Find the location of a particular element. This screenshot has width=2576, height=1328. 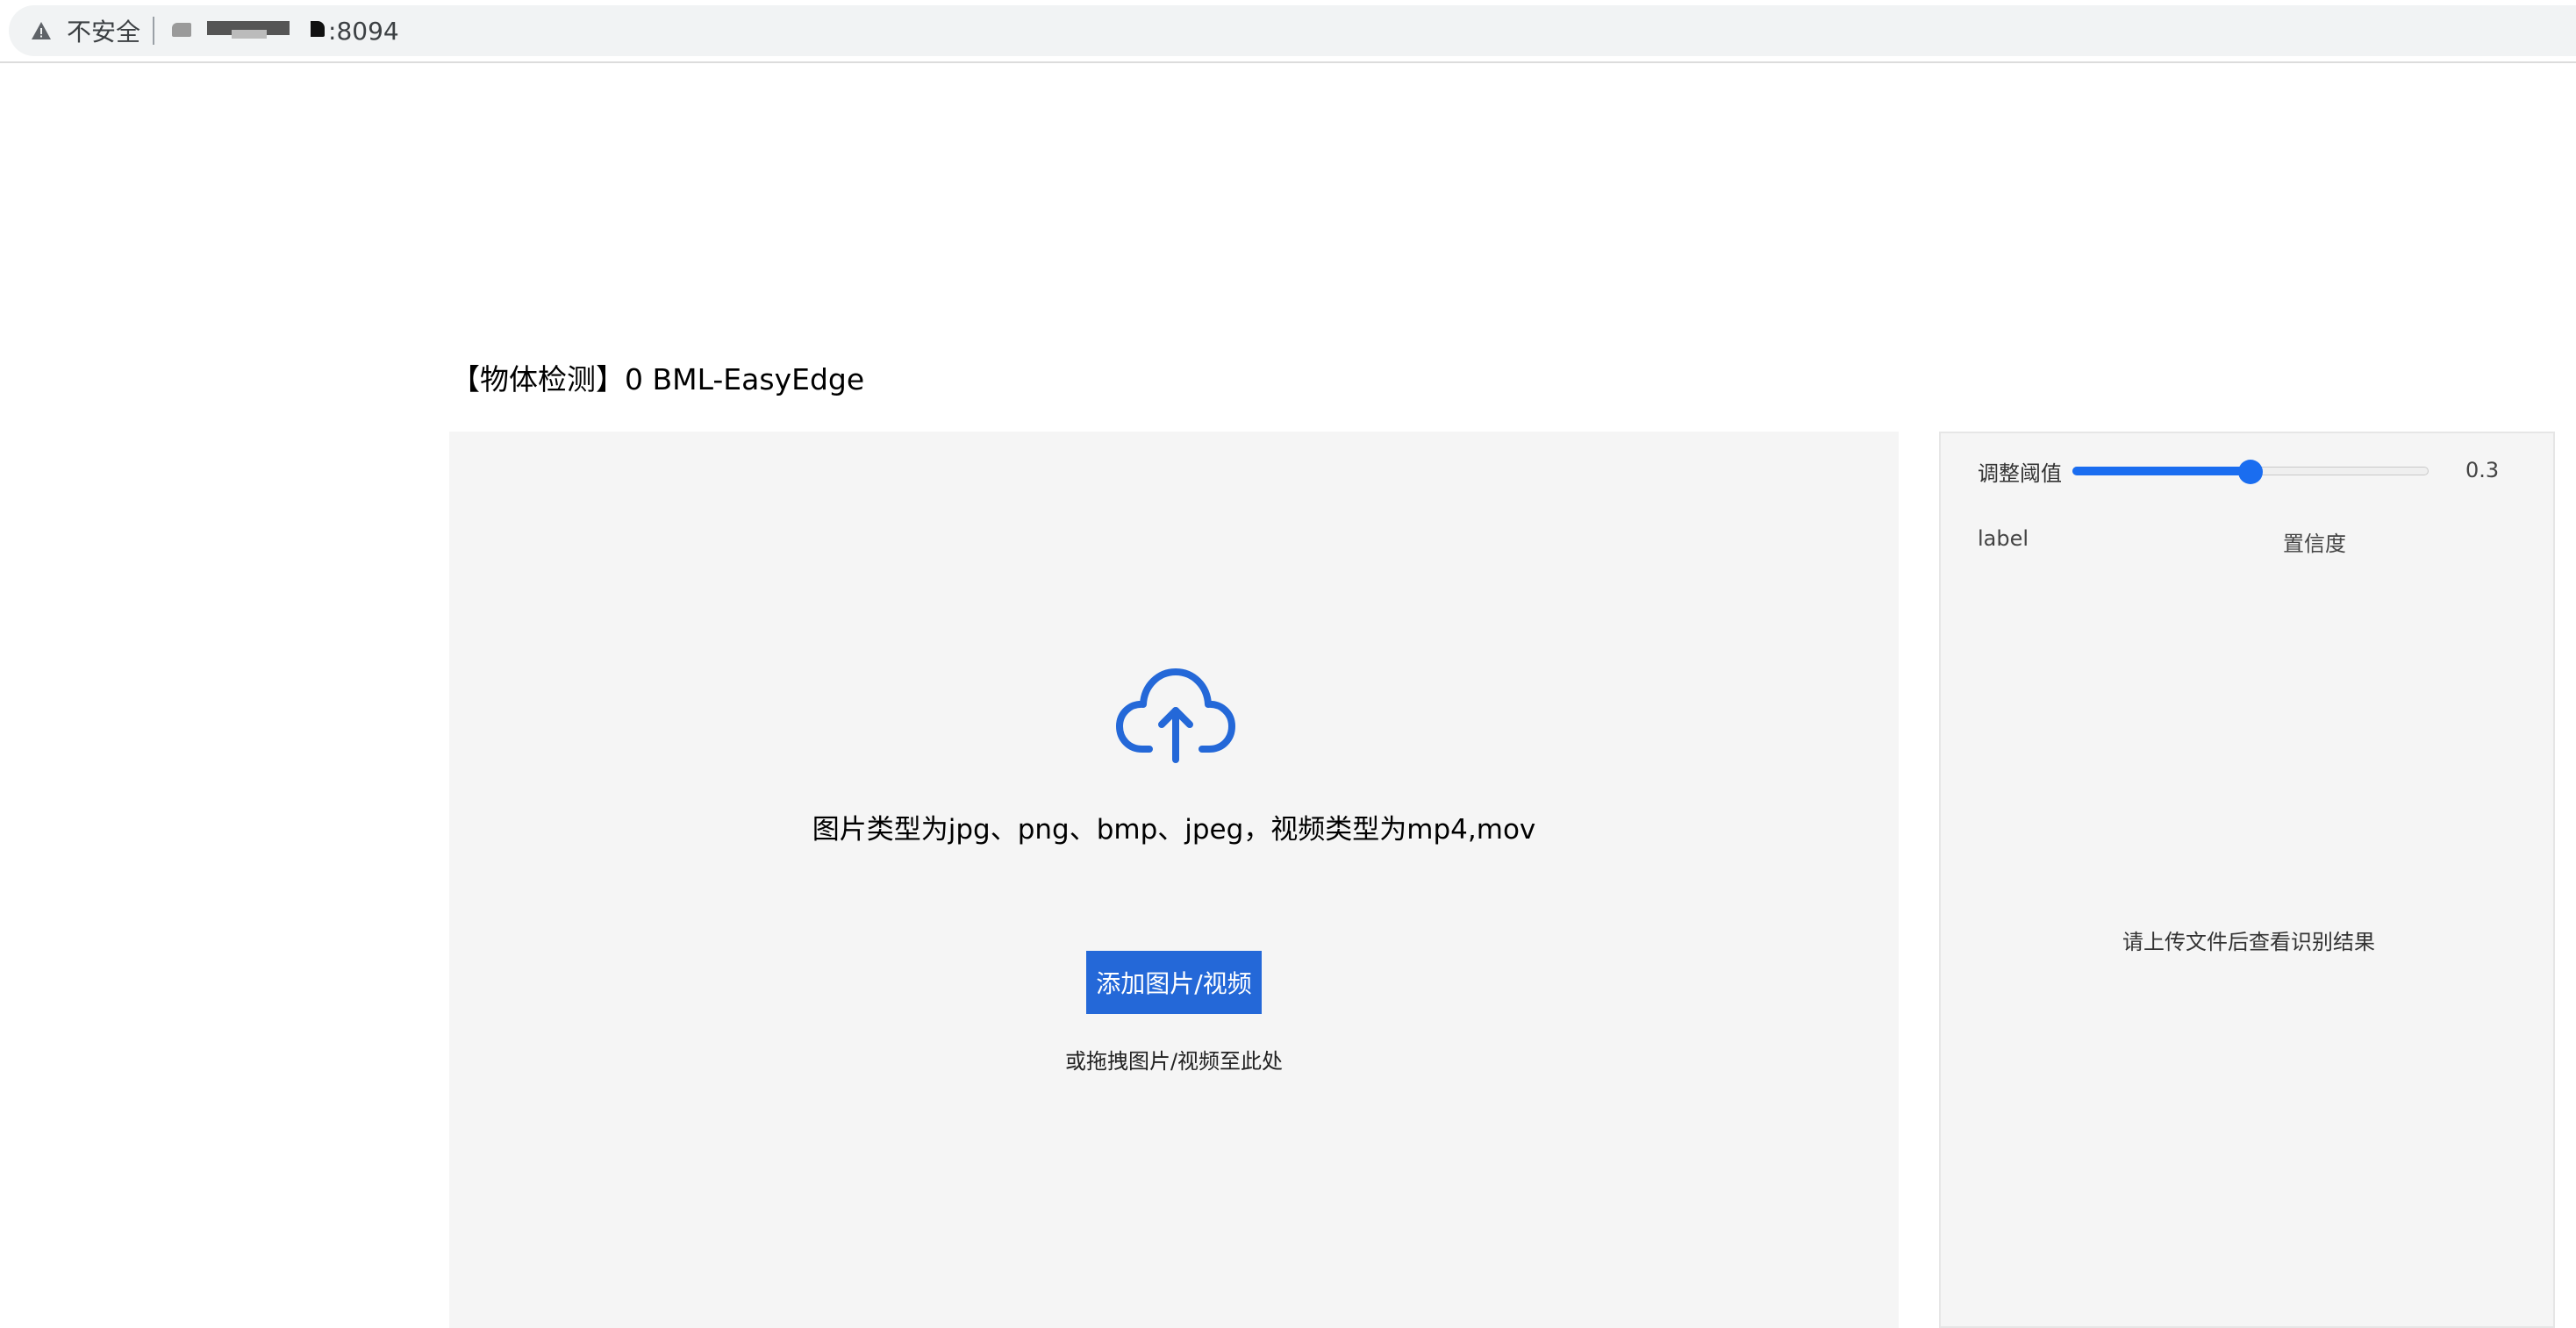

cloud-upload-icon is located at coordinates (1175, 715).